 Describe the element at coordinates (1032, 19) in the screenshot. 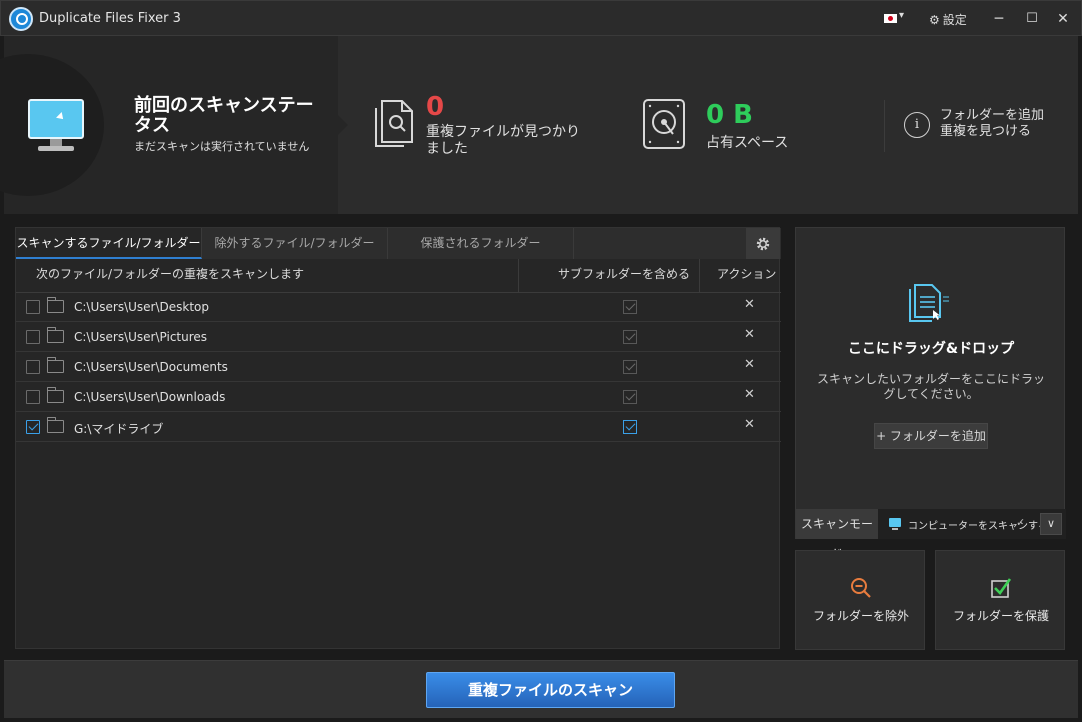

I see `maximize-button: ☐` at that location.